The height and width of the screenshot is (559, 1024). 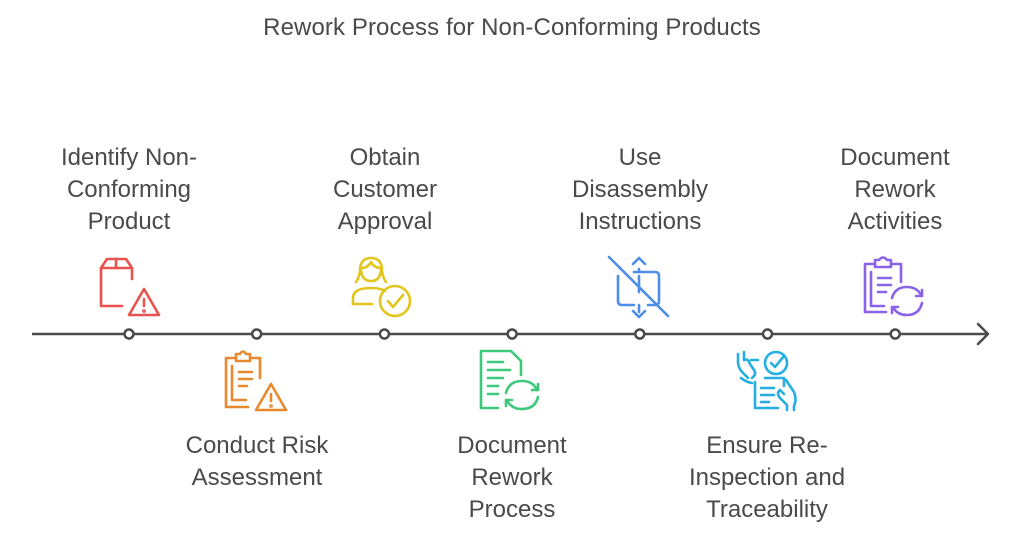 What do you see at coordinates (129, 287) in the screenshot?
I see `package-warning-icon` at bounding box center [129, 287].